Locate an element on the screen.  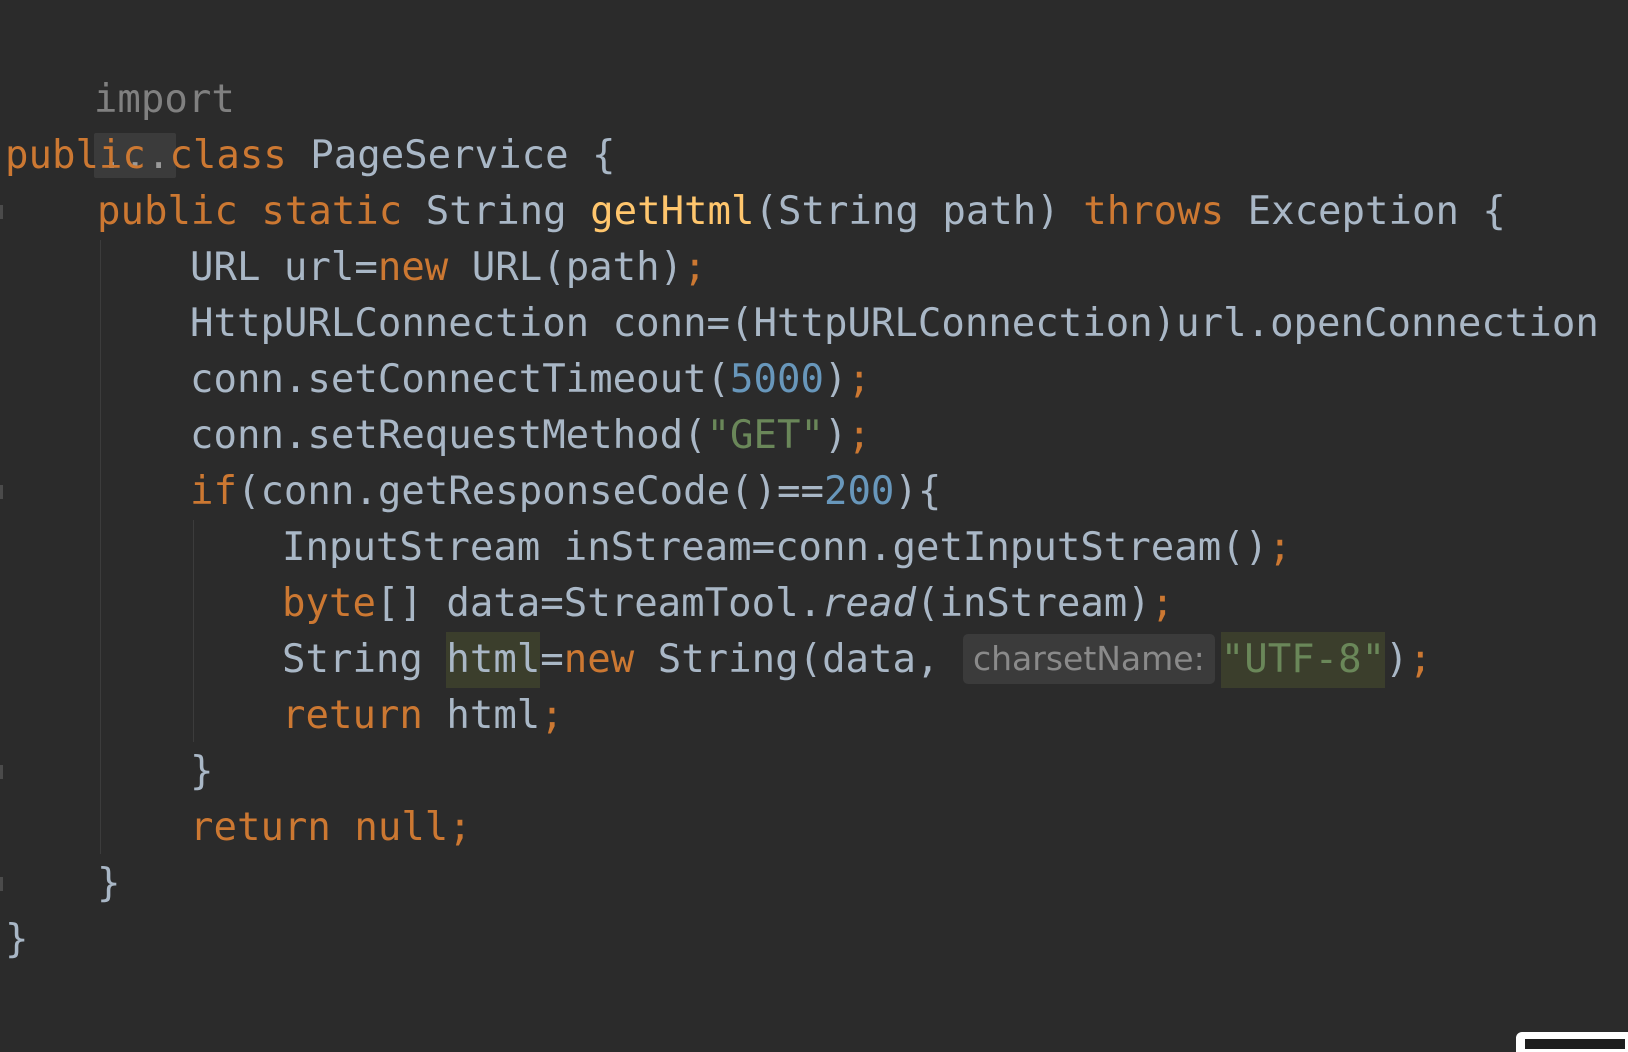
code-line-close-if: } is located at coordinates (201, 772).